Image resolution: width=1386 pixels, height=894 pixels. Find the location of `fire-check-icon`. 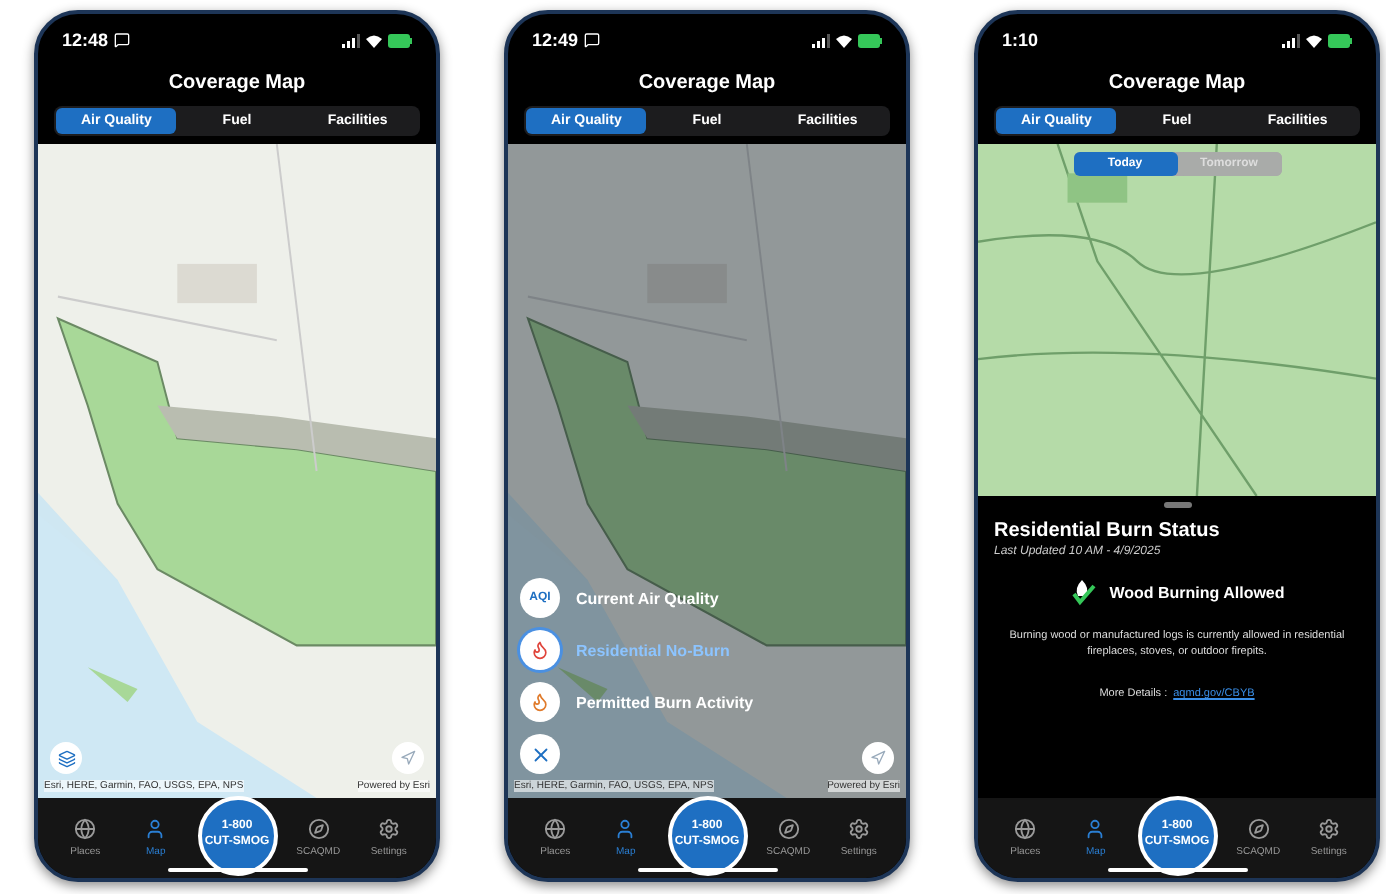

fire-check-icon is located at coordinates (1083, 592).